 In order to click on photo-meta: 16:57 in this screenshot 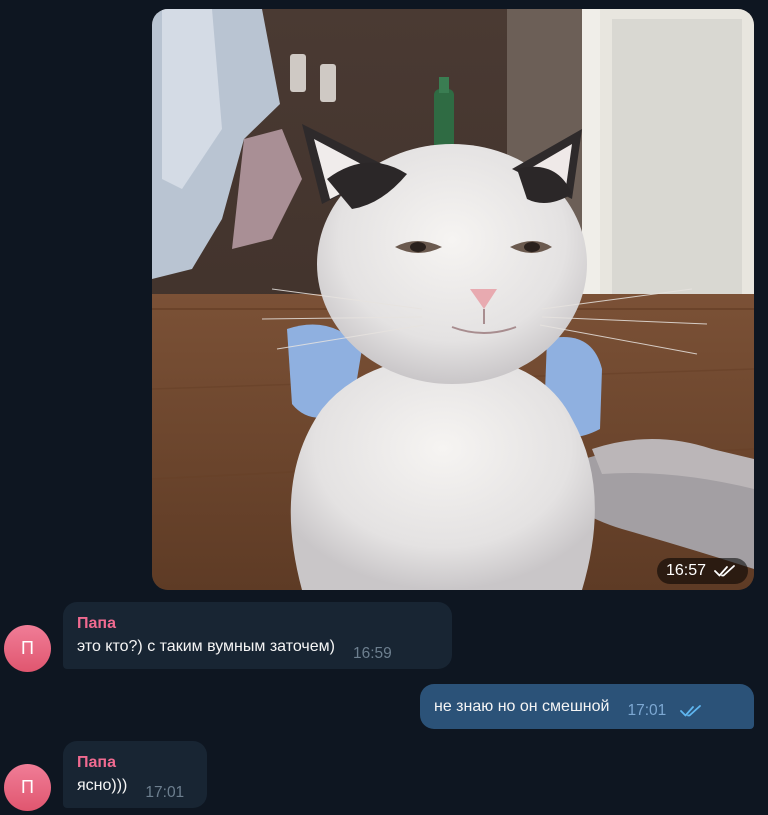, I will do `click(702, 571)`.